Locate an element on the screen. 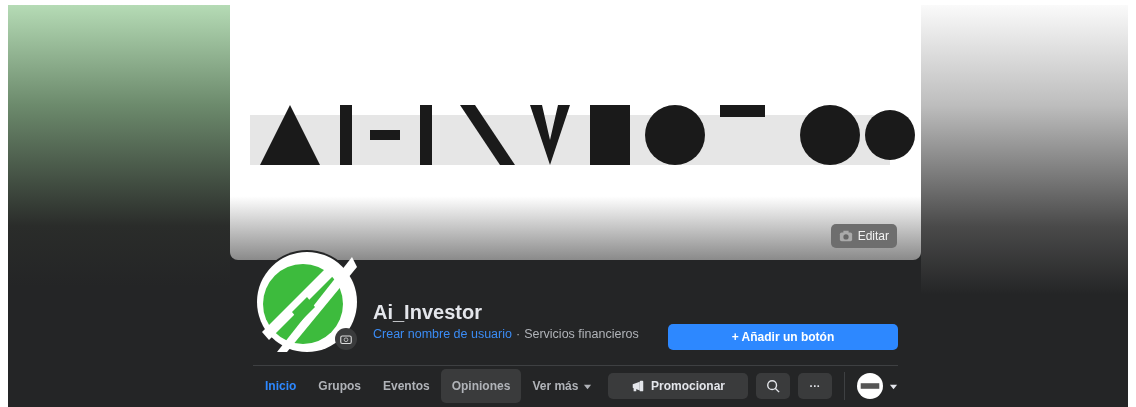  page-name: Ai_Investor is located at coordinates (428, 312).